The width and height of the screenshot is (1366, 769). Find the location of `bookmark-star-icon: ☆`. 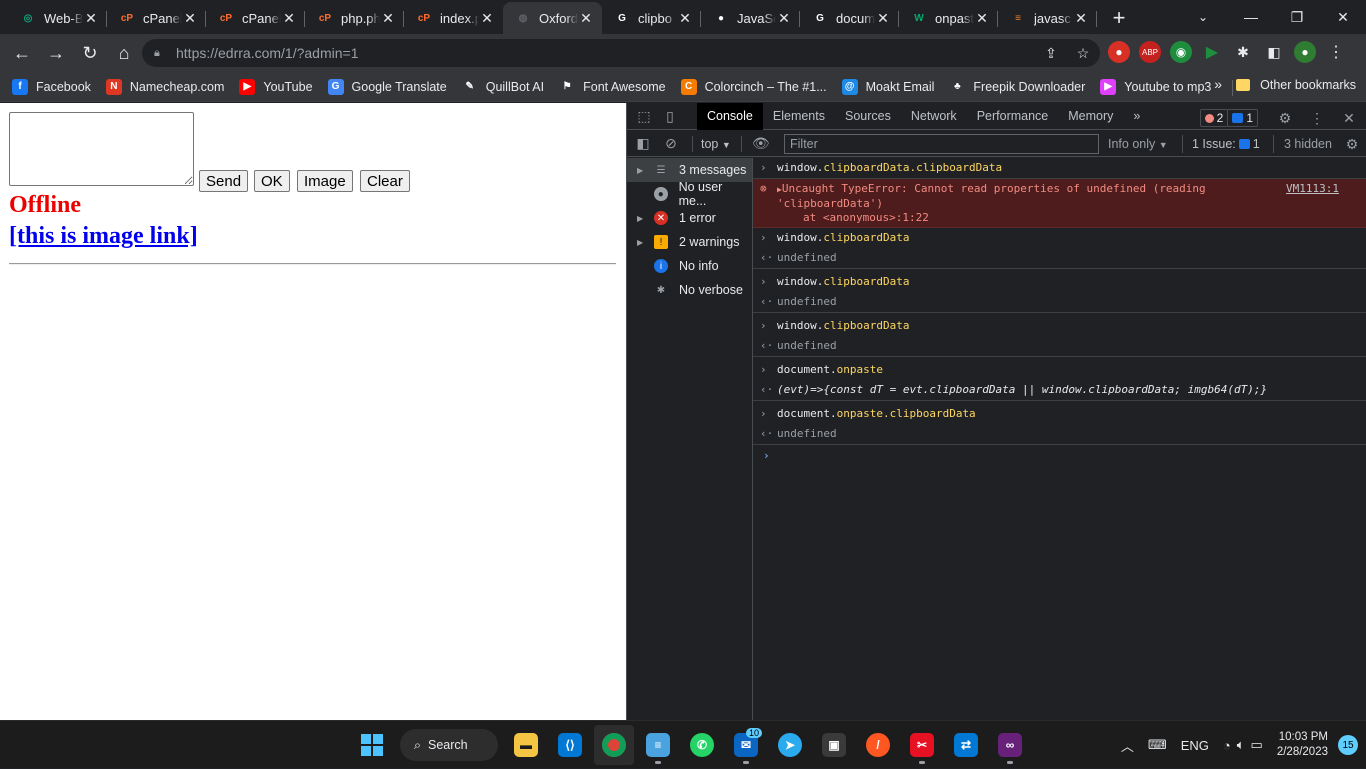

bookmark-star-icon: ☆ is located at coordinates (1083, 53).